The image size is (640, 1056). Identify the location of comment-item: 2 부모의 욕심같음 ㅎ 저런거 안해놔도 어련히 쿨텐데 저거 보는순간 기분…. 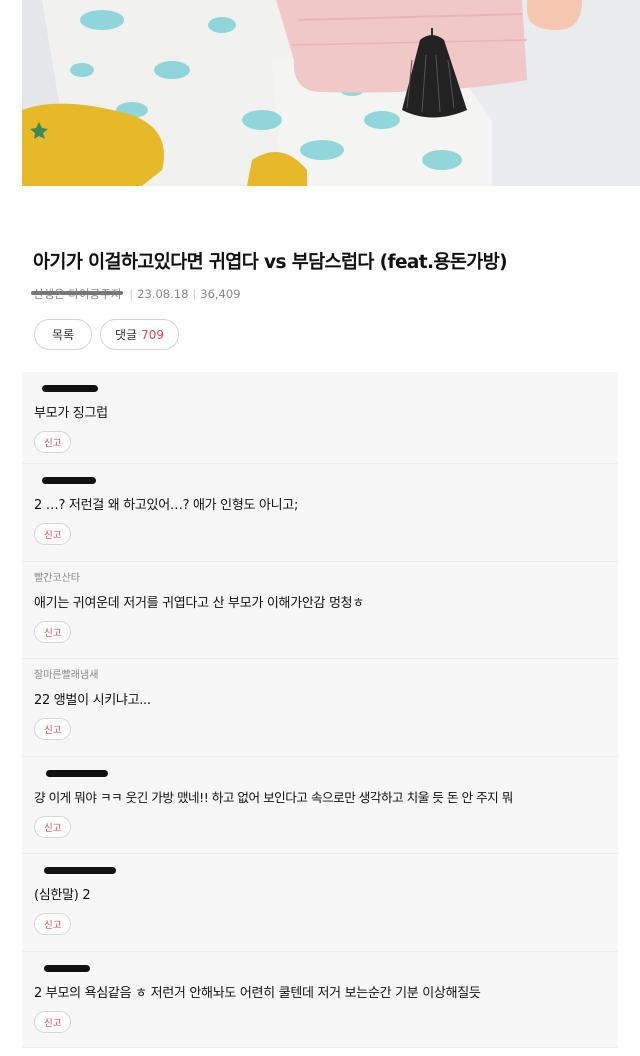
(320, 1000).